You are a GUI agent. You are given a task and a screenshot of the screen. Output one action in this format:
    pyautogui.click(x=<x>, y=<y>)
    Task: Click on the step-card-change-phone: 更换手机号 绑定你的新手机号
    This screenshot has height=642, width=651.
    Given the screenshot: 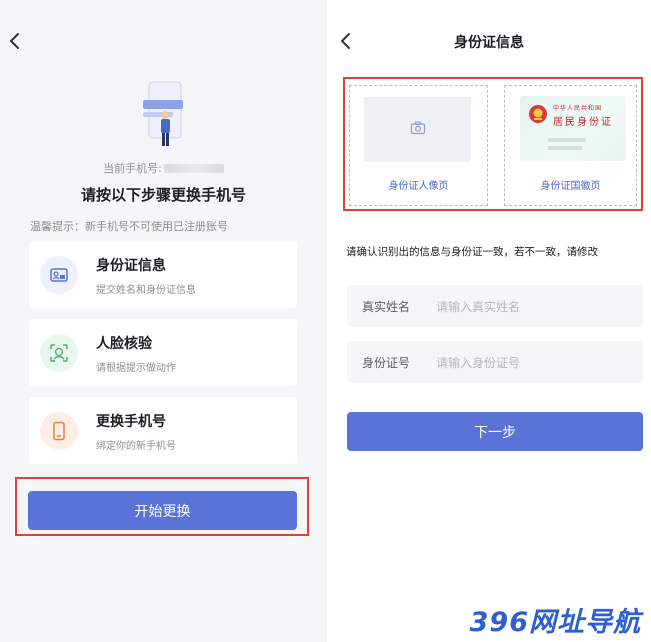 What is the action you would take?
    pyautogui.click(x=163, y=430)
    